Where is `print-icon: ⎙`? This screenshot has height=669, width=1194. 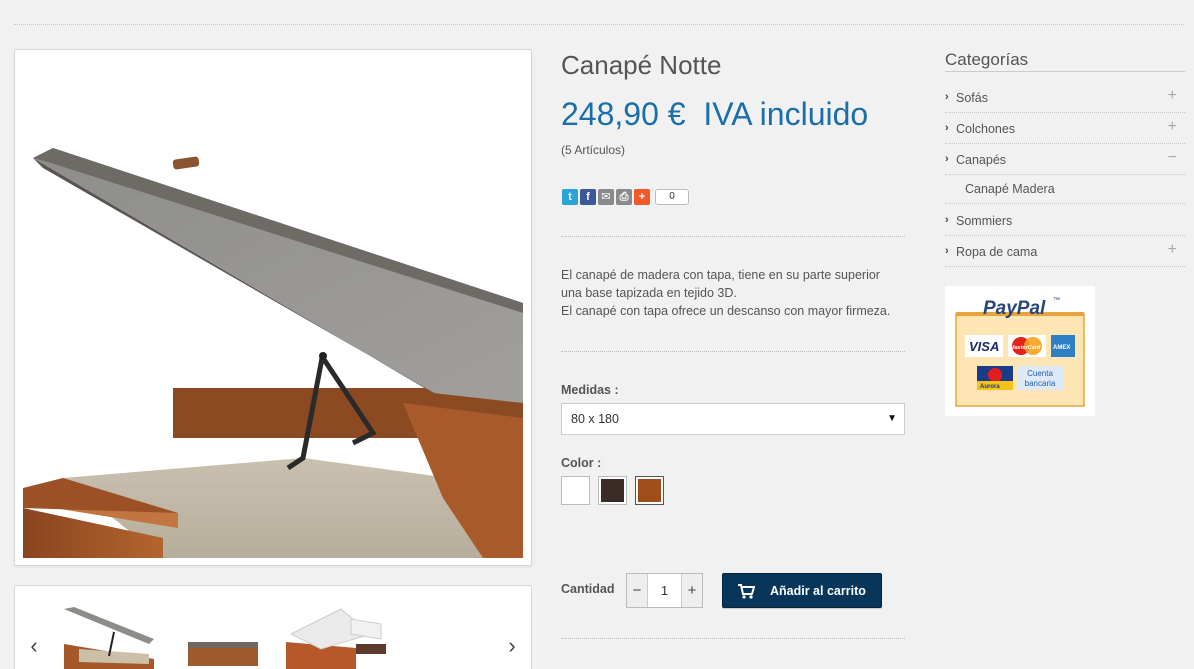 print-icon: ⎙ is located at coordinates (624, 197).